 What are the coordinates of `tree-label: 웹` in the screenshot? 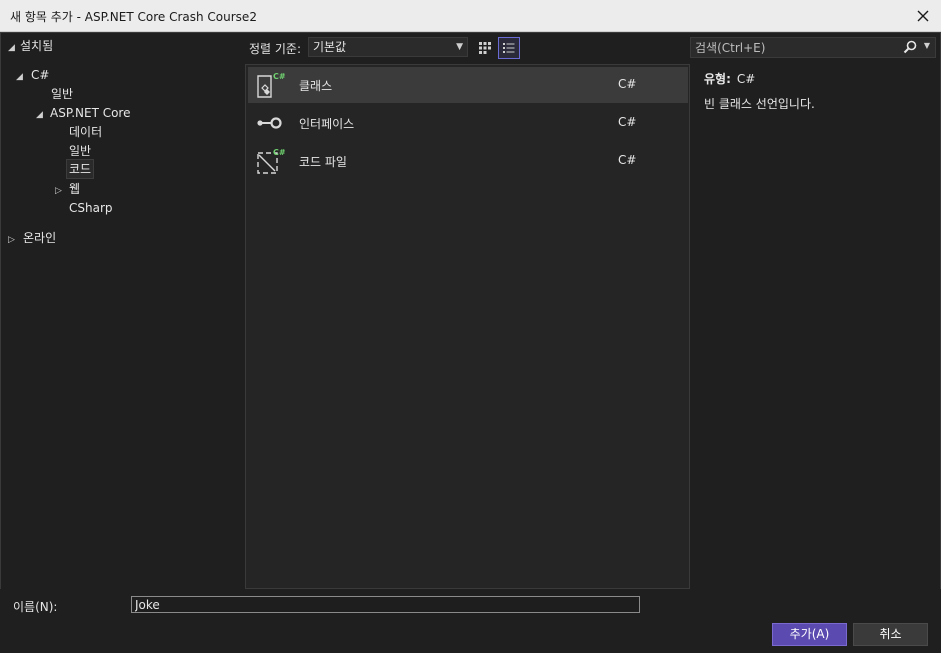 It's located at (75, 189).